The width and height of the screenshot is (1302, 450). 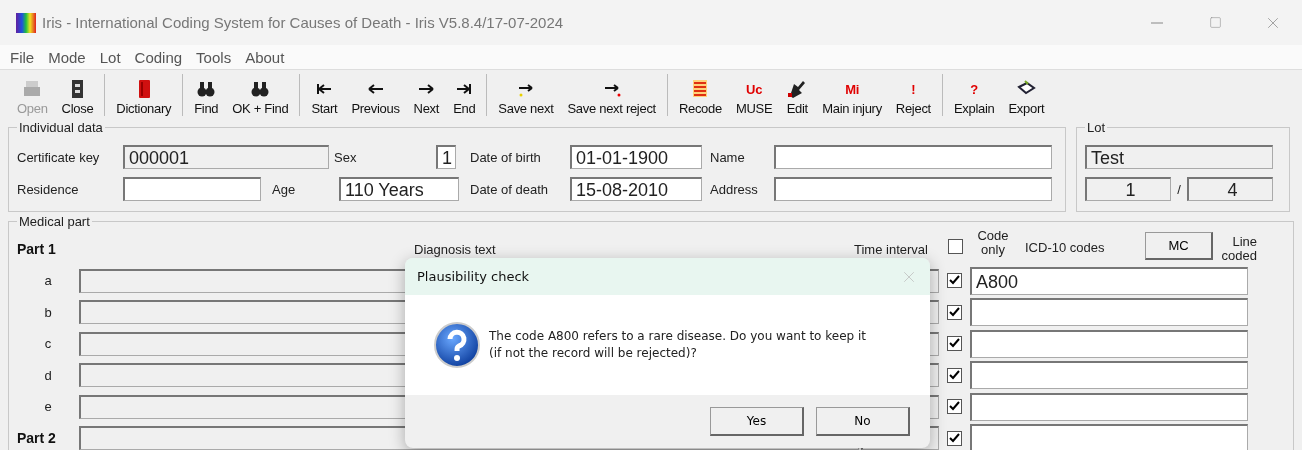 What do you see at coordinates (891, 249) in the screenshot?
I see `column-header: Time interval` at bounding box center [891, 249].